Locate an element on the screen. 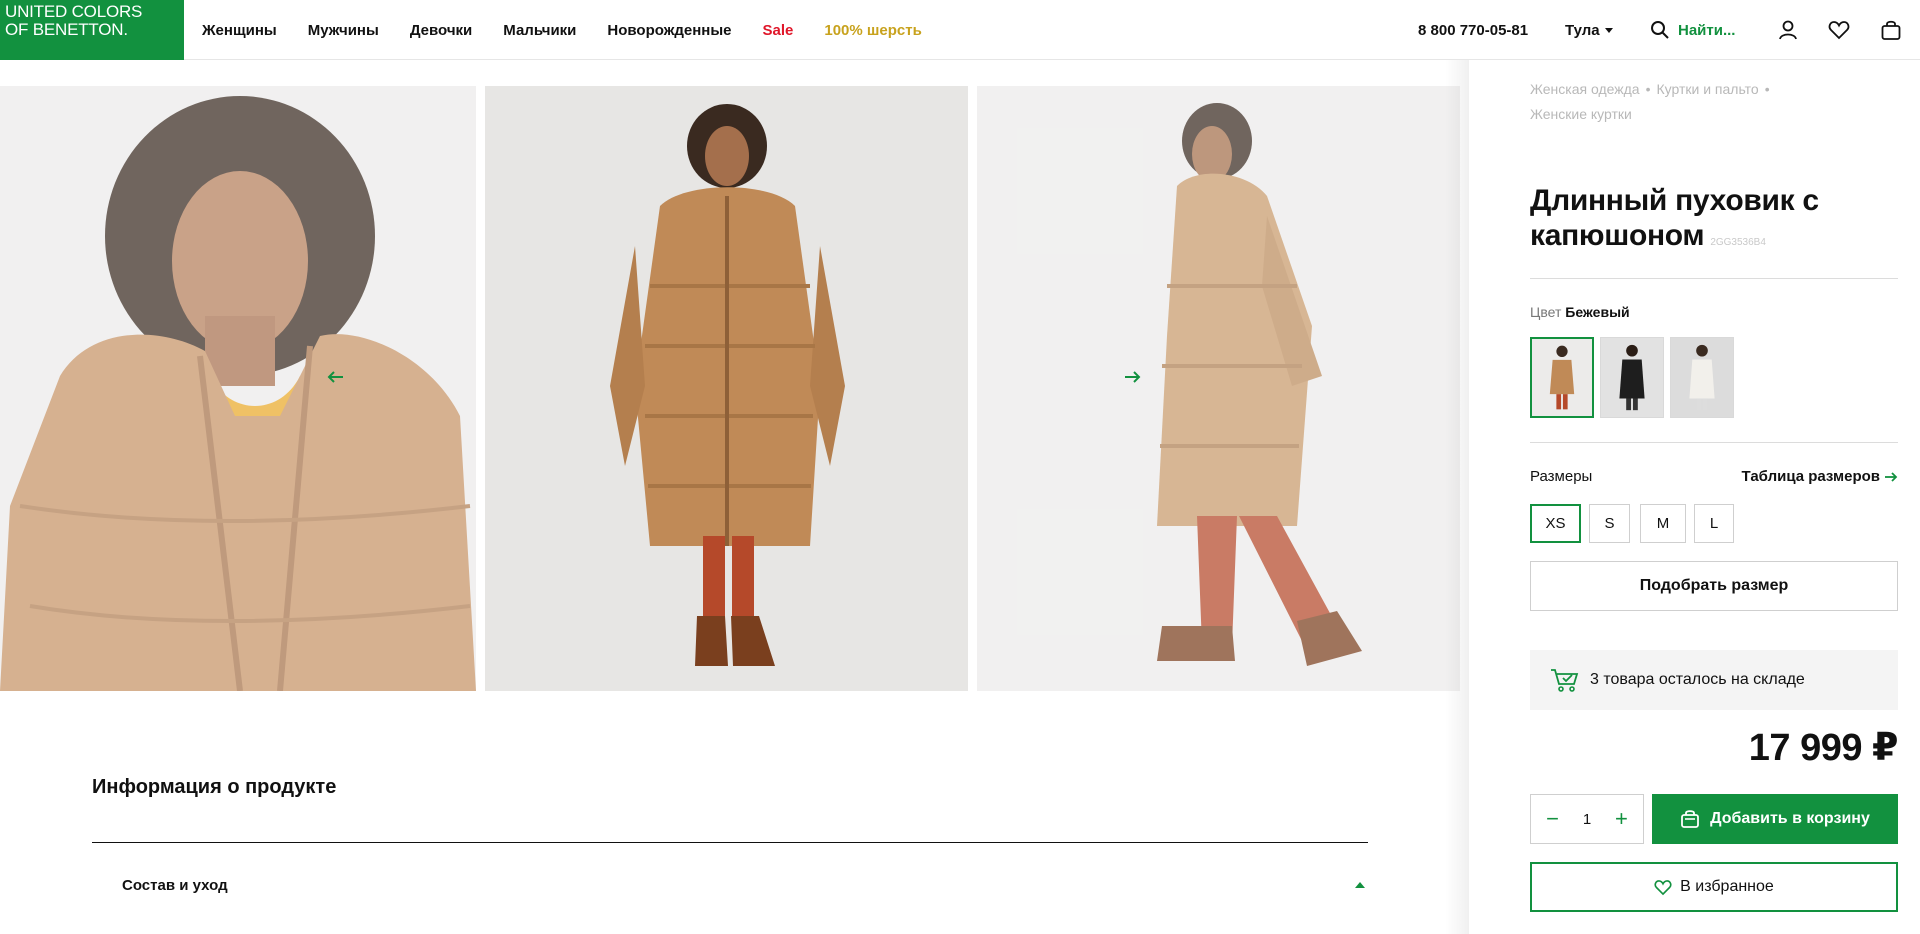 Image resolution: width=1920 pixels, height=934 pixels. find-size-button: Подобрать размер is located at coordinates (1714, 586).